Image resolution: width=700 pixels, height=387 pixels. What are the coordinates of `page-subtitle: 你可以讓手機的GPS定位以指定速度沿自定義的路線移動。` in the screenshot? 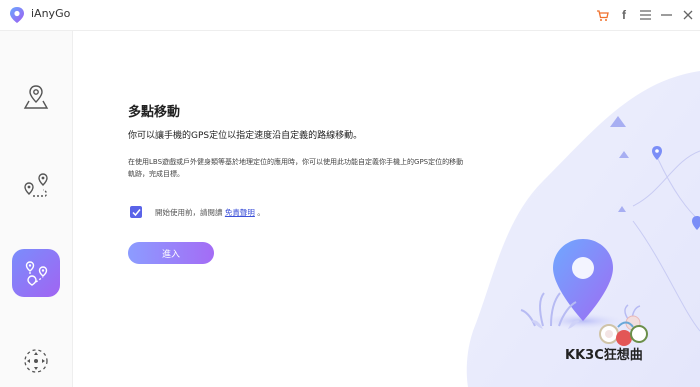 It's located at (245, 136).